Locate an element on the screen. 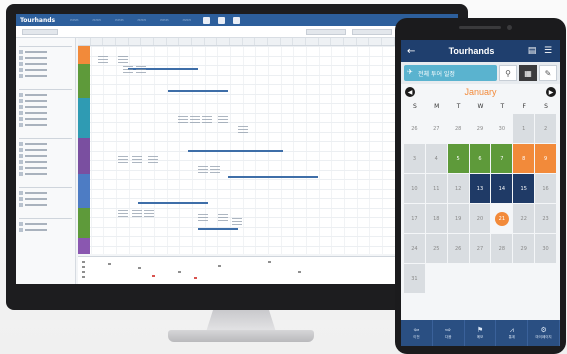  calendar-day: 10 is located at coordinates (415, 189).